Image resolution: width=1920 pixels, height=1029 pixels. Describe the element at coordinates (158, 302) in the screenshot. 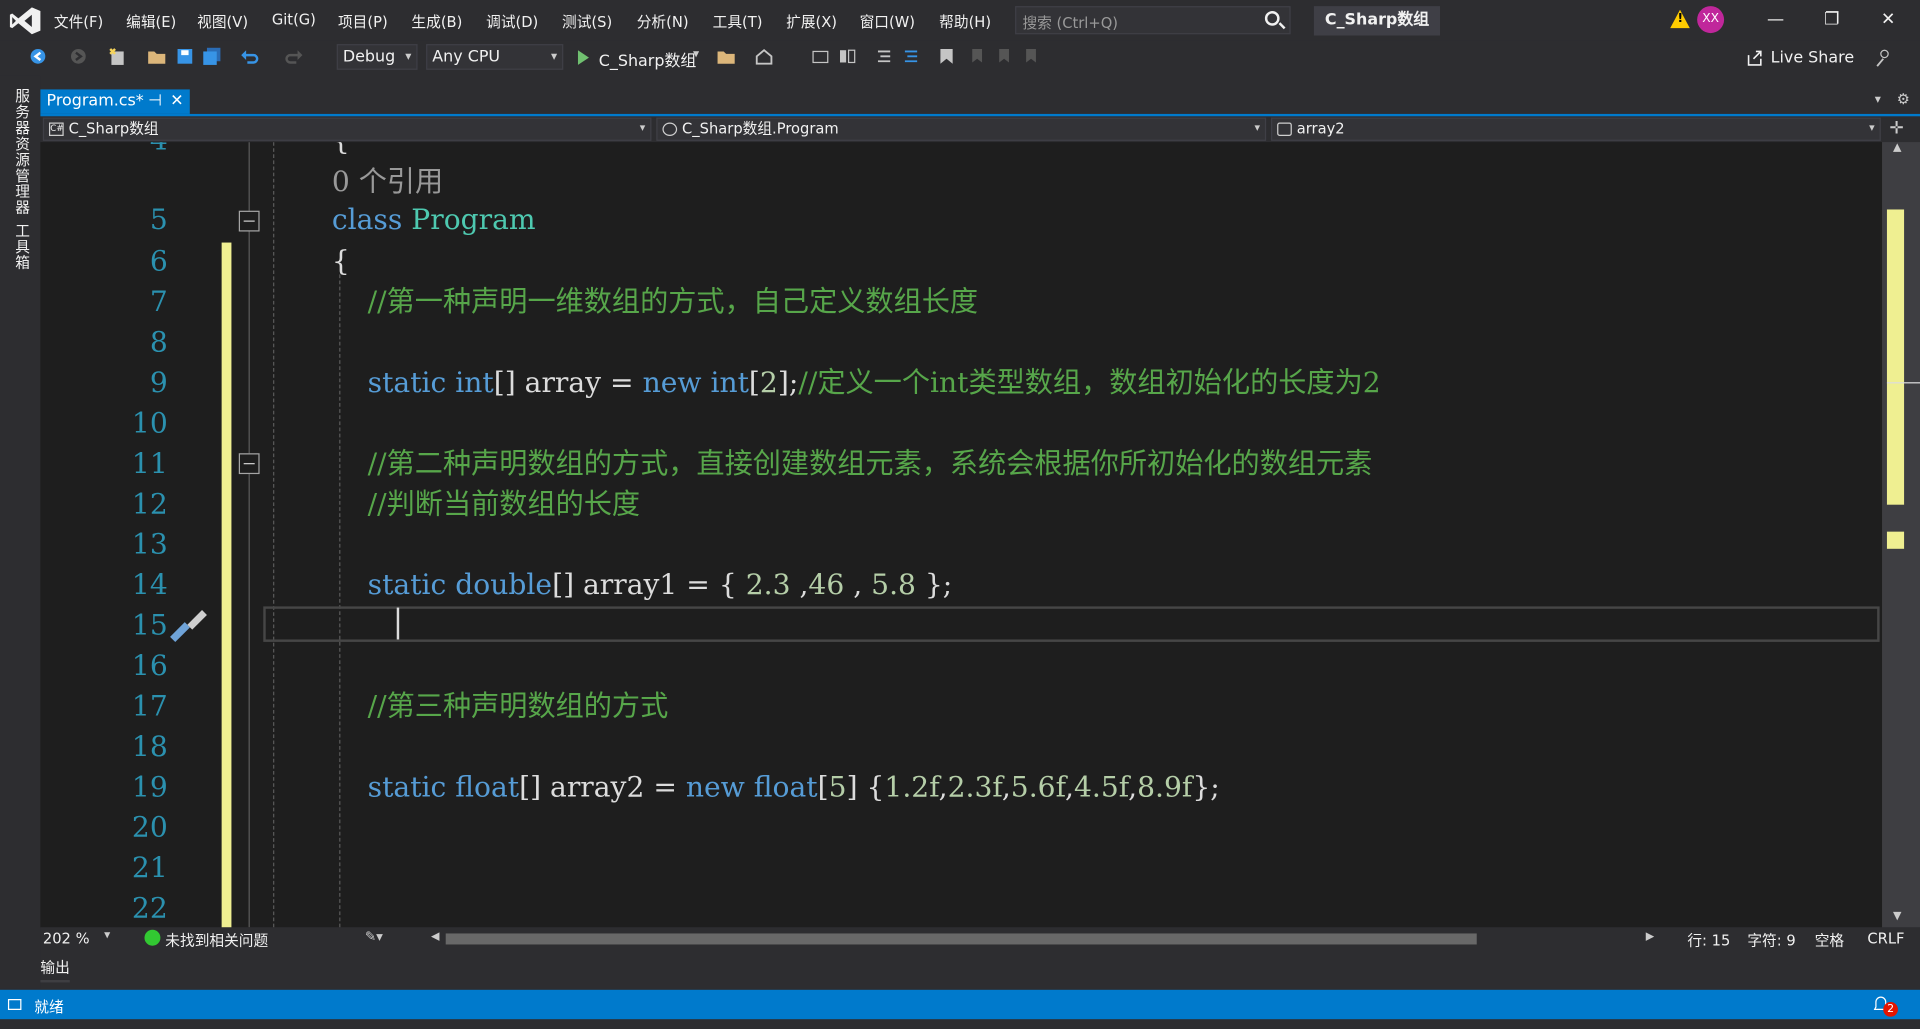

I see `line-number-label: 7` at that location.